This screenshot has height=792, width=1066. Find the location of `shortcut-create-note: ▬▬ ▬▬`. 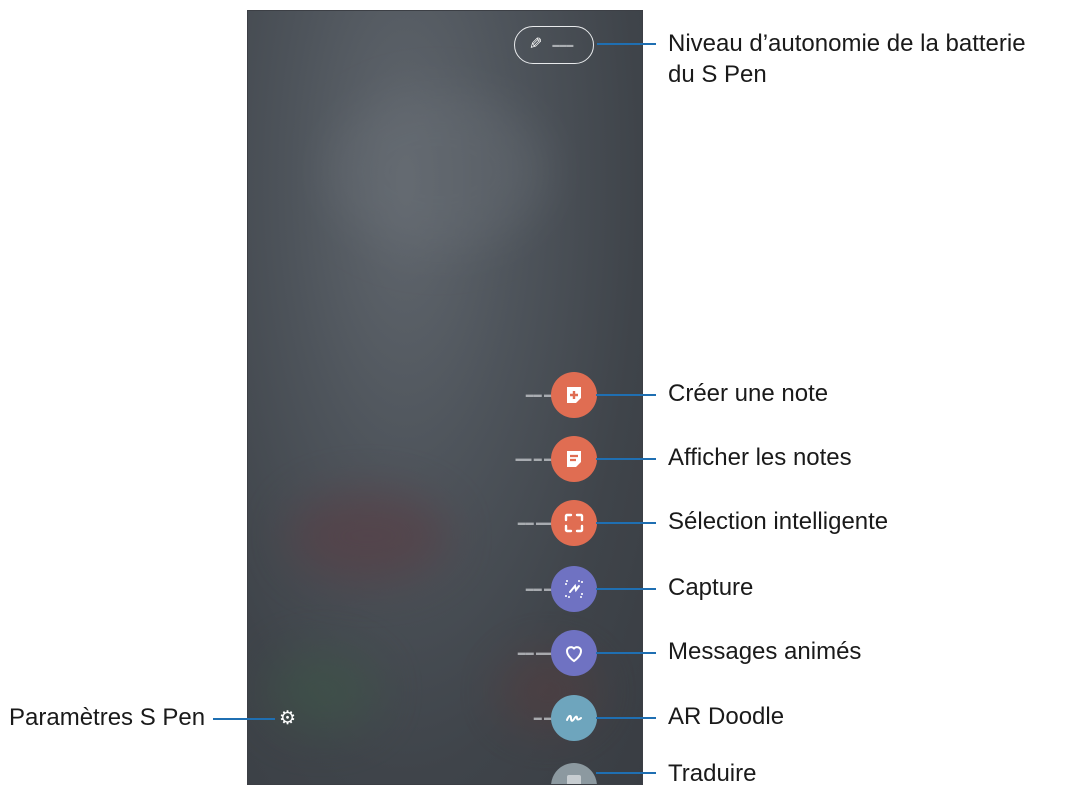

shortcut-create-note: ▬▬ ▬▬ is located at coordinates (445, 395).